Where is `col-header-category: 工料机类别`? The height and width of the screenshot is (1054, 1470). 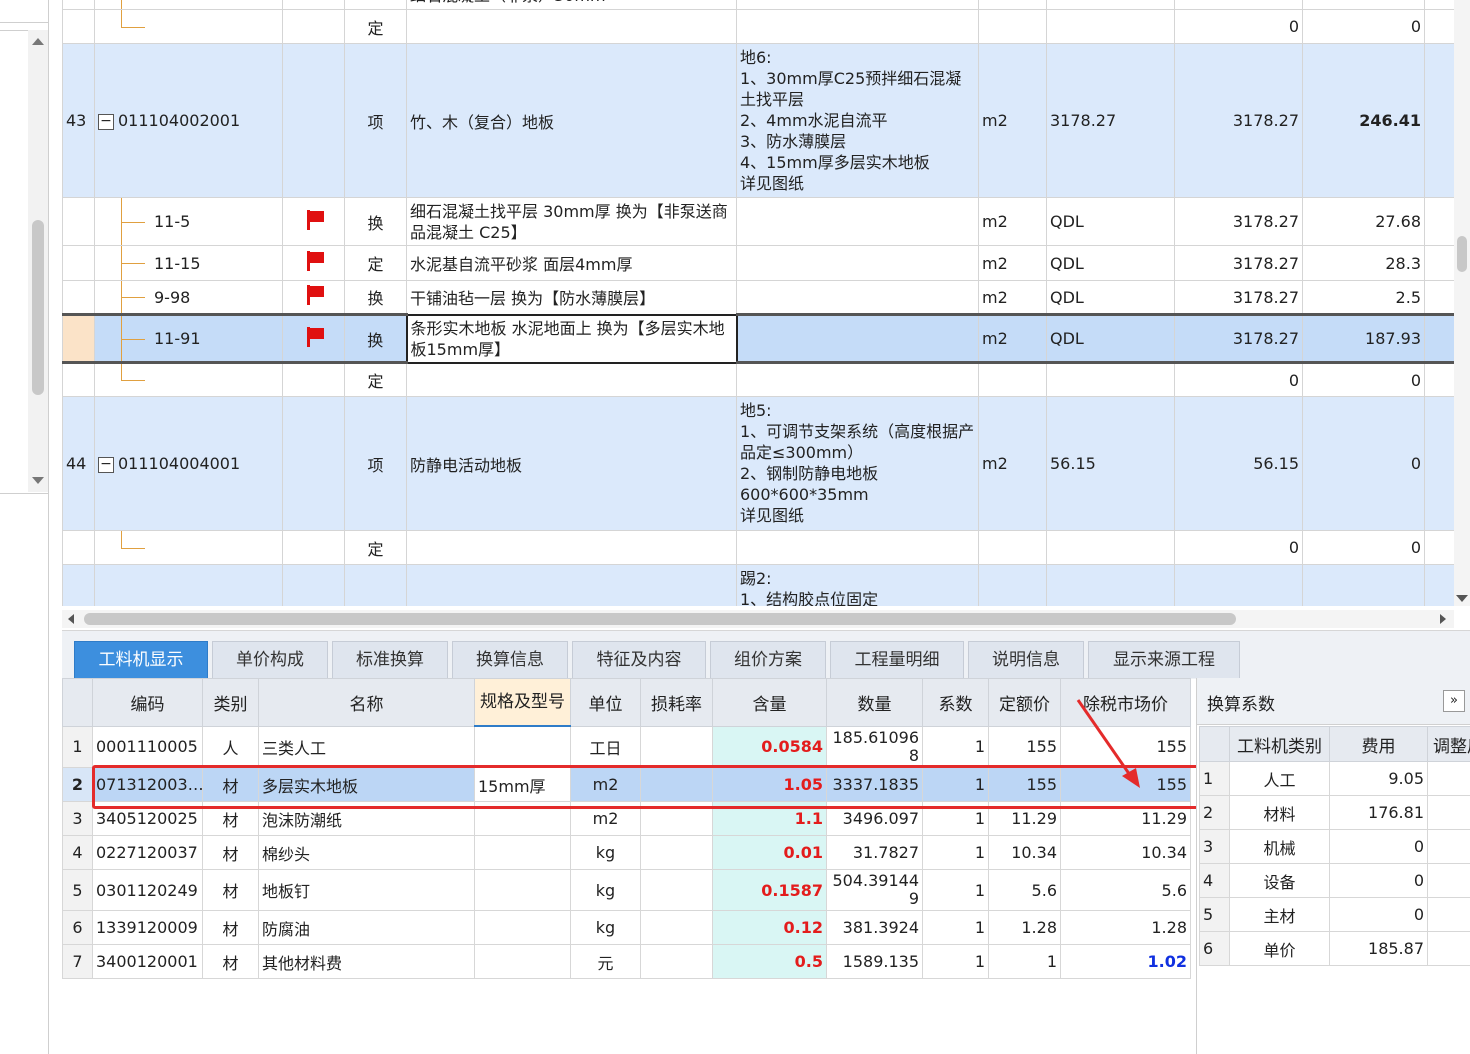
col-header-category: 工料机类别 is located at coordinates (1279, 744).